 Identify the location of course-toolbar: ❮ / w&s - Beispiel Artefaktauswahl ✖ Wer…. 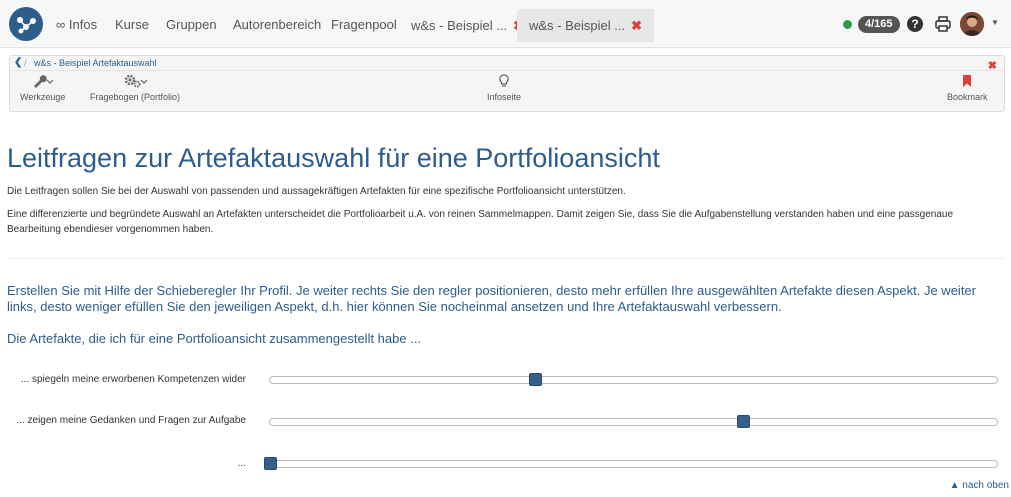
(507, 83).